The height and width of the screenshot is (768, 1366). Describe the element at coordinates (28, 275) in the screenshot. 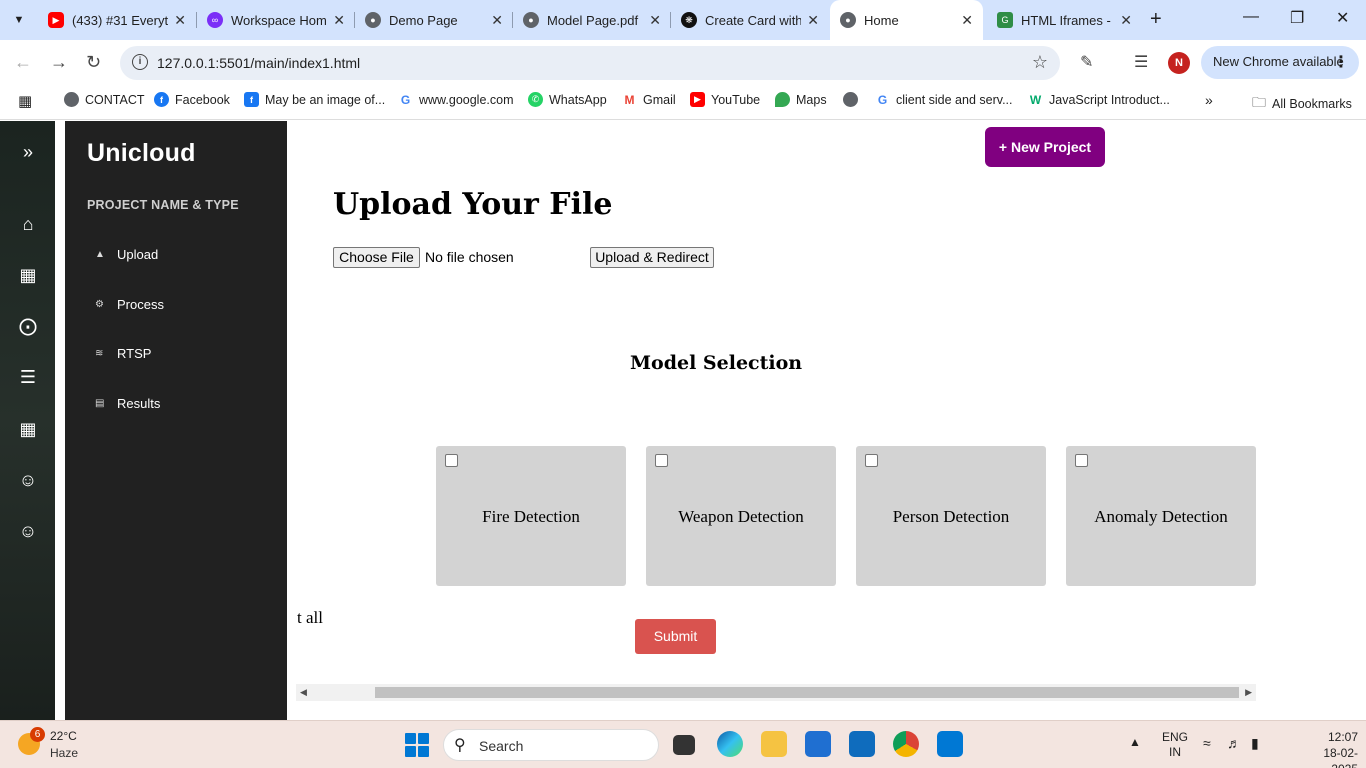

I see `dashboard-icon: ▦` at that location.